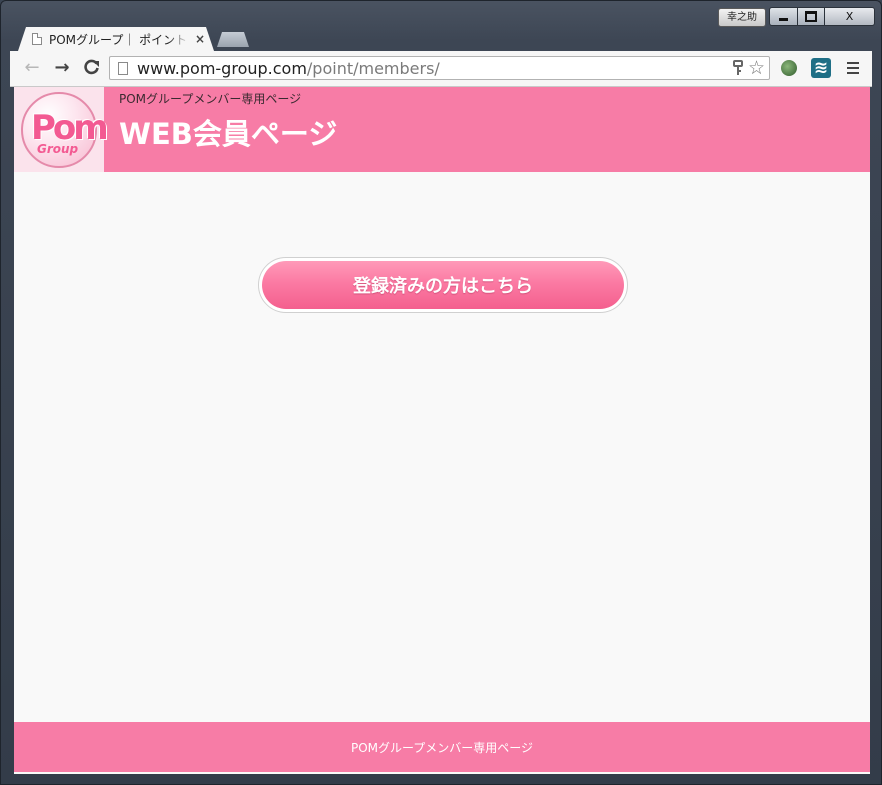 This screenshot has width=882, height=785. Describe the element at coordinates (783, 16) in the screenshot. I see `minimize-button` at that location.